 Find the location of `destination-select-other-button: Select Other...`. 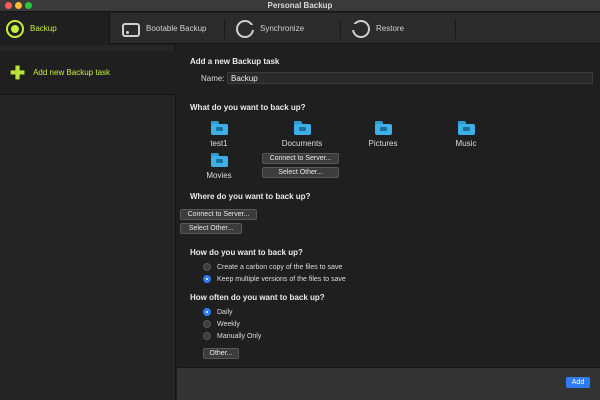

destination-select-other-button: Select Other... is located at coordinates (211, 228).